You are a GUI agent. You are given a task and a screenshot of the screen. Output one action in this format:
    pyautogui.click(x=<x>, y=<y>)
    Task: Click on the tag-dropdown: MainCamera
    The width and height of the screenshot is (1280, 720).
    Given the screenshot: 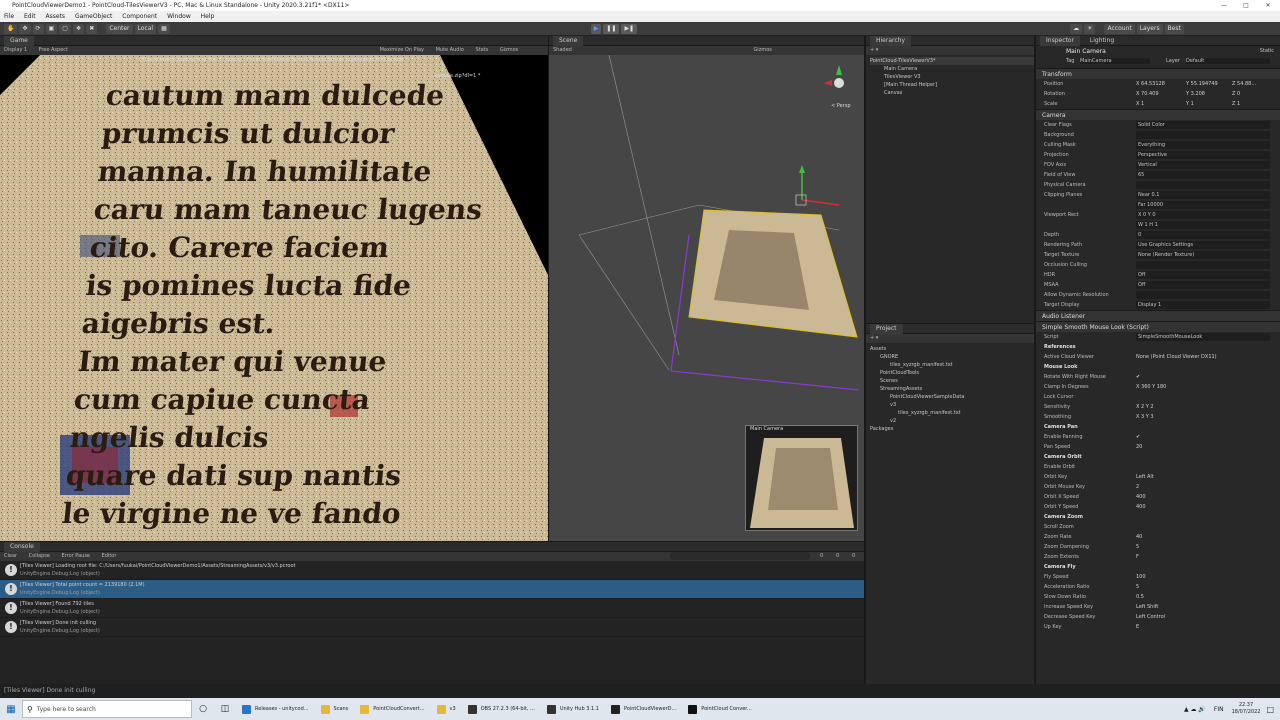 What is the action you would take?
    pyautogui.click(x=1115, y=61)
    